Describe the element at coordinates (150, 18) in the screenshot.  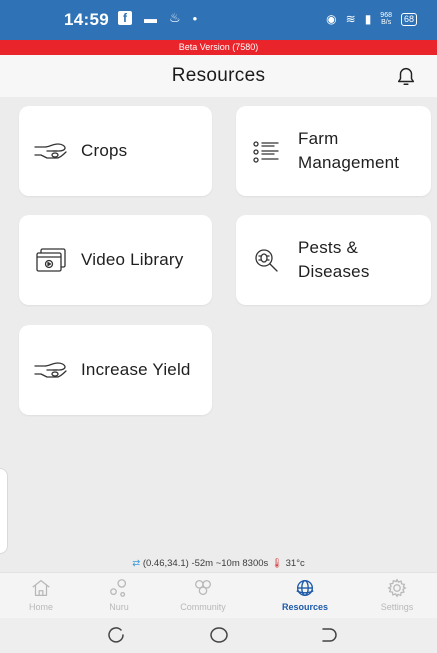
I see `message-icon: ▬` at that location.